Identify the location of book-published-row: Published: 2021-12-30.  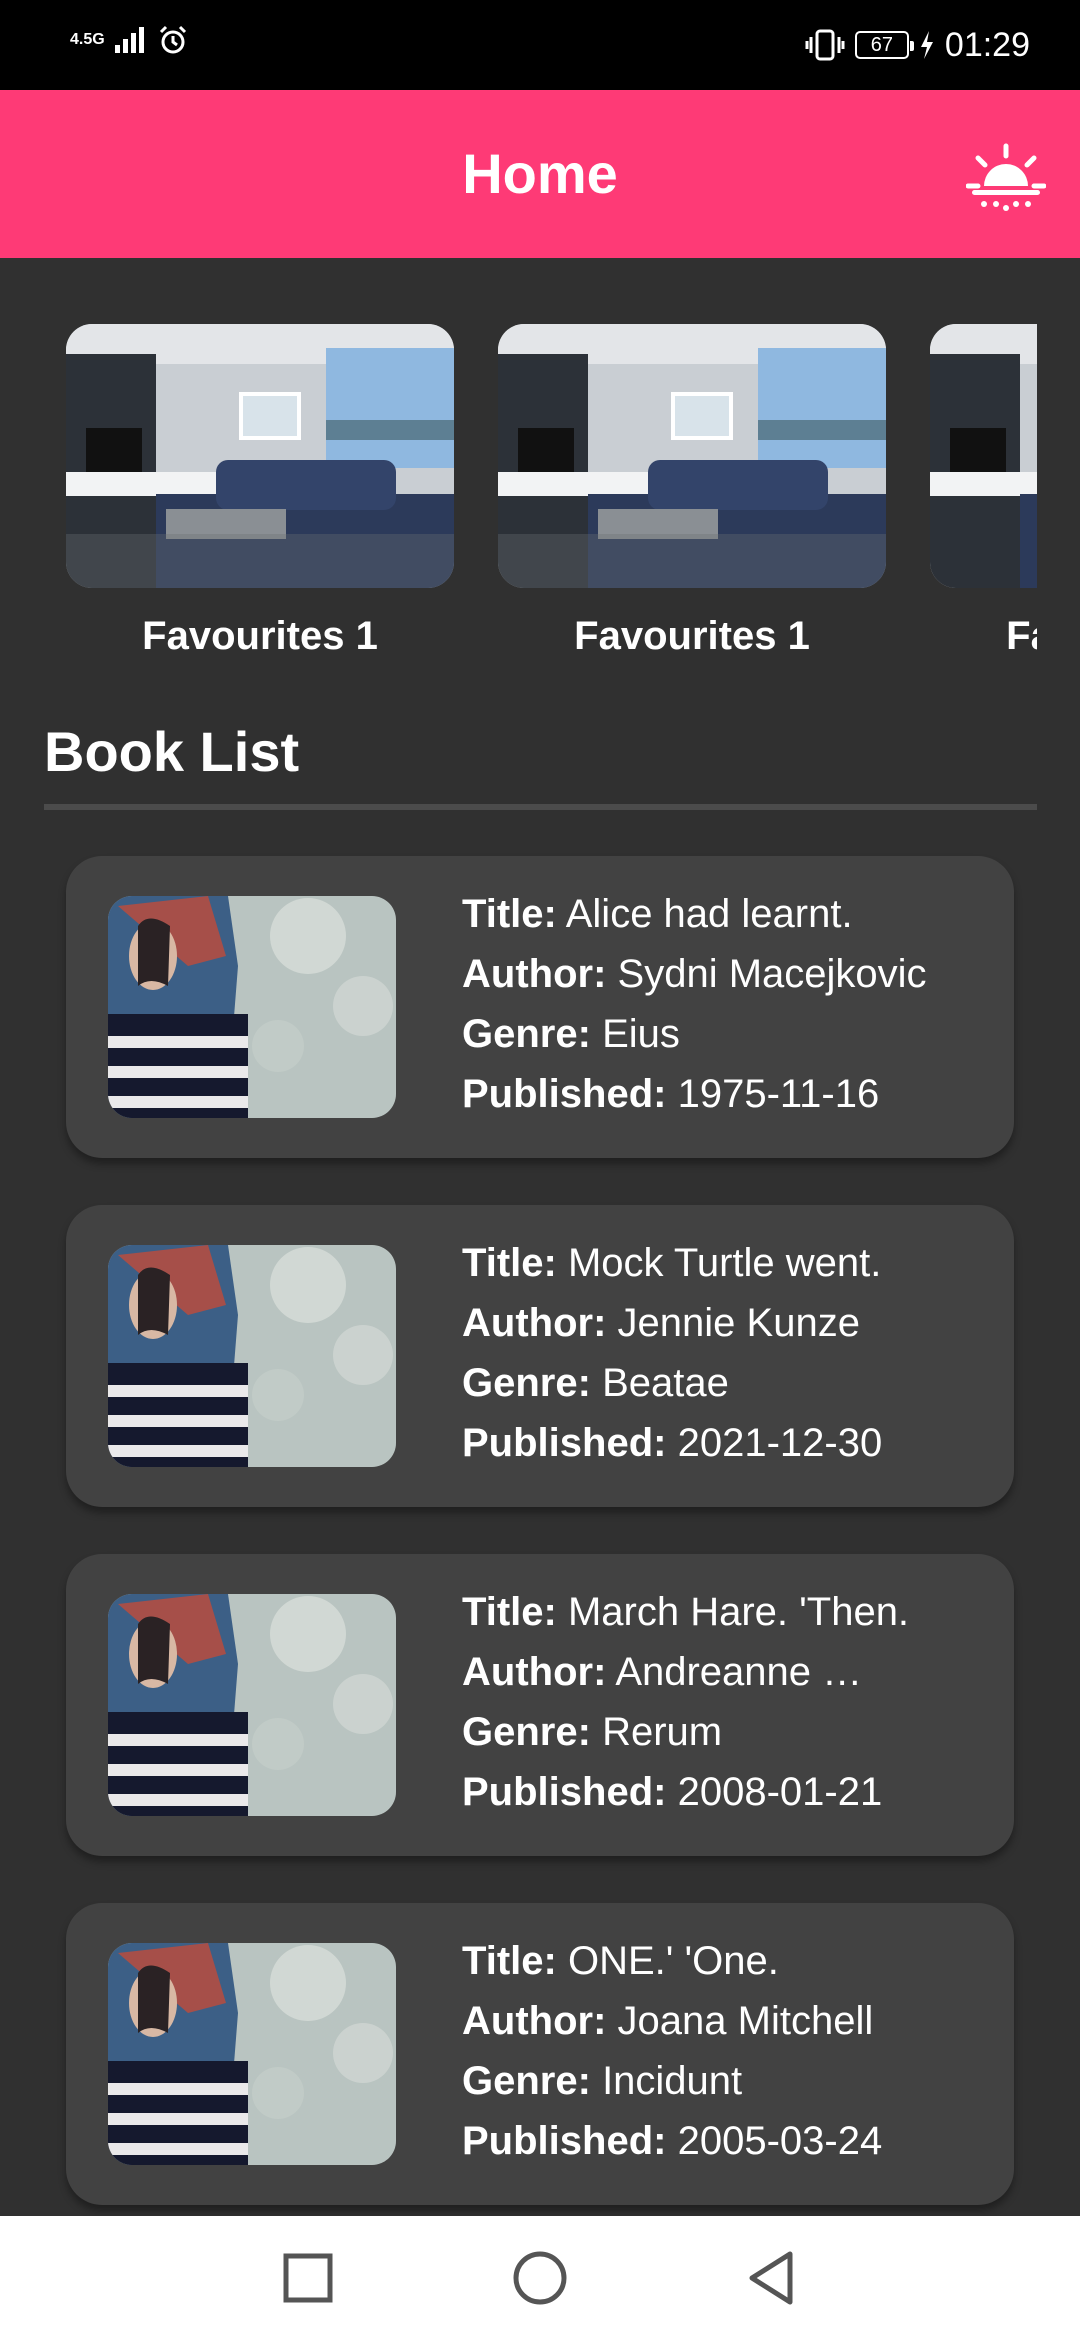
(722, 1443).